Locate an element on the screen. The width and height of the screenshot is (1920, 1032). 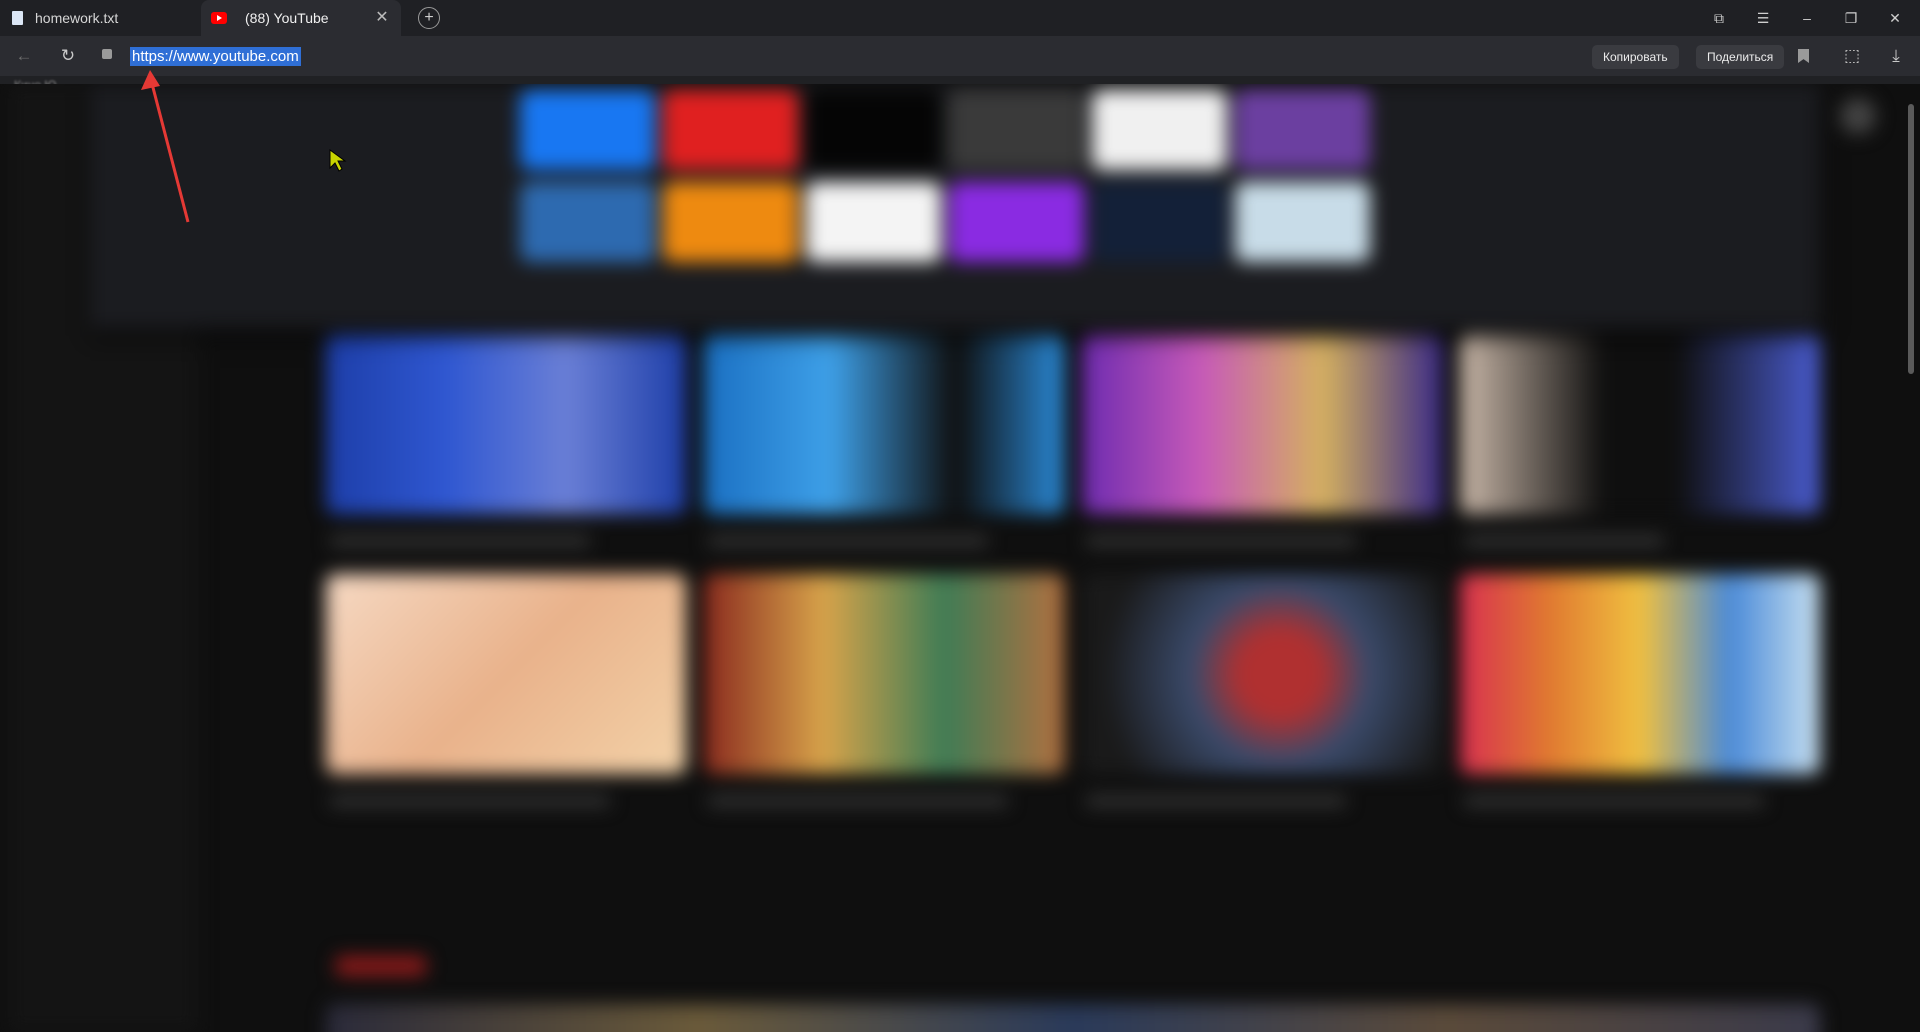
document-icon is located at coordinates (17, 18).